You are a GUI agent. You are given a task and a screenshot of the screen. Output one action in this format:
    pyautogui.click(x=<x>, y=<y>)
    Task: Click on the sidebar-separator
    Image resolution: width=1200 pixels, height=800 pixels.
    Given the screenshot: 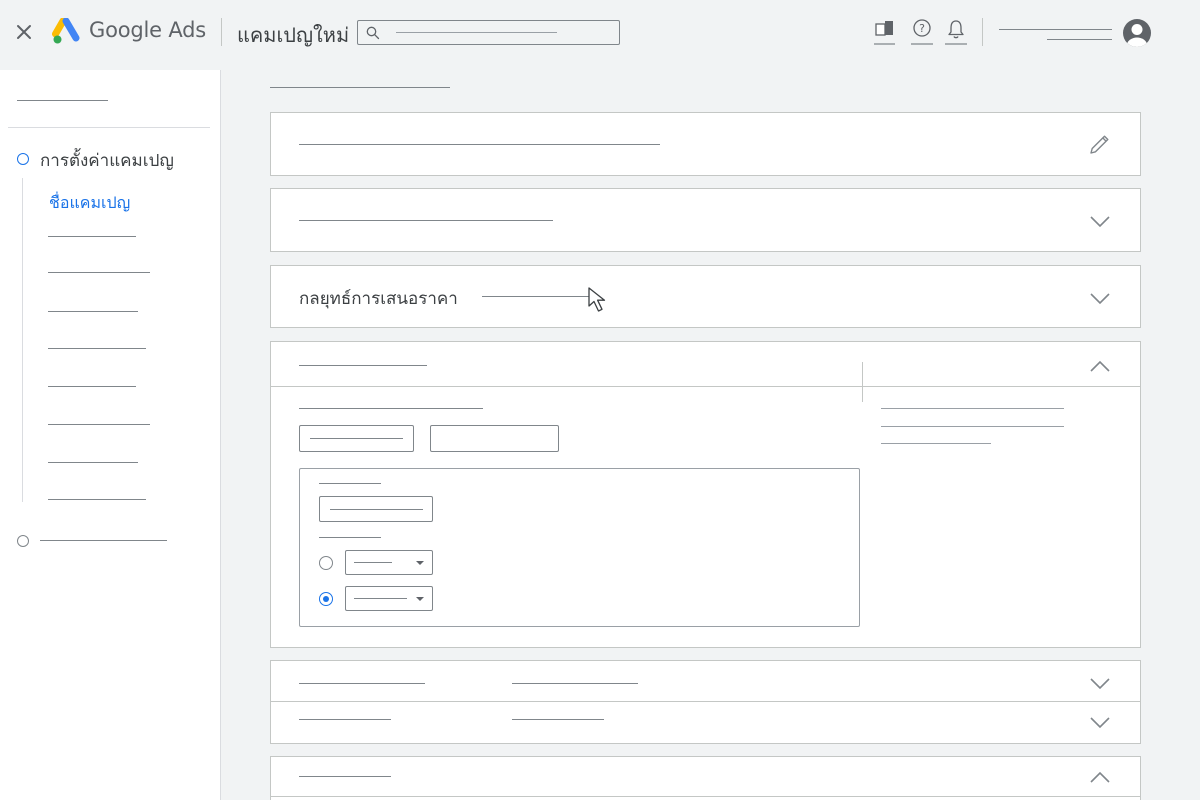 What is the action you would take?
    pyautogui.click(x=109, y=127)
    